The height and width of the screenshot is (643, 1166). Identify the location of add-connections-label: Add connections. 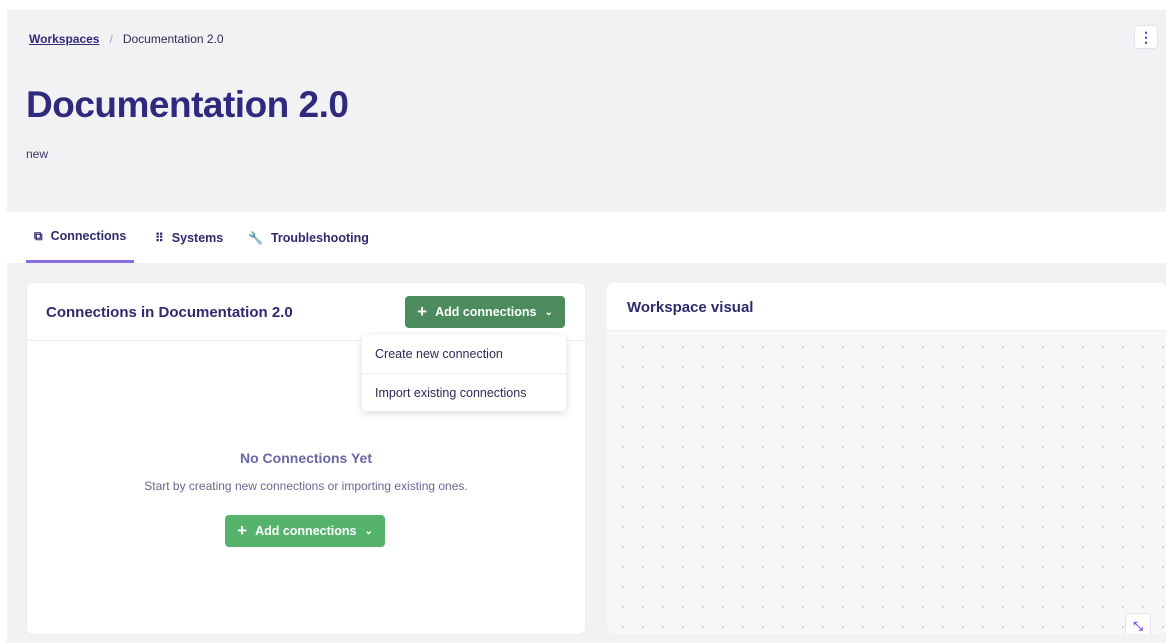
(486, 312).